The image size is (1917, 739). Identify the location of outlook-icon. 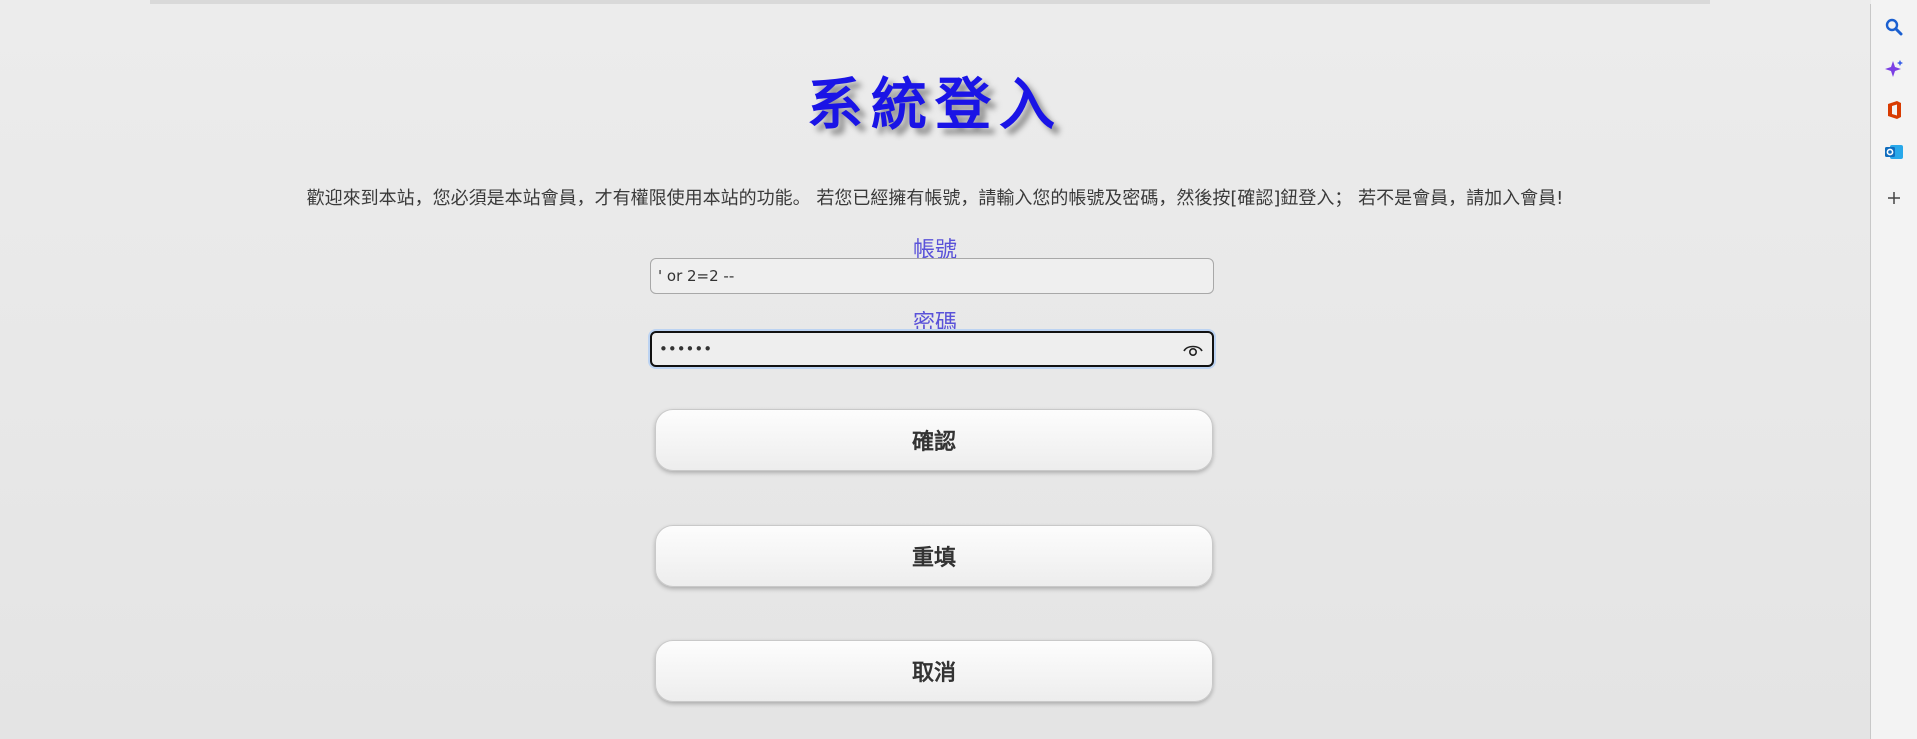
(1894, 152).